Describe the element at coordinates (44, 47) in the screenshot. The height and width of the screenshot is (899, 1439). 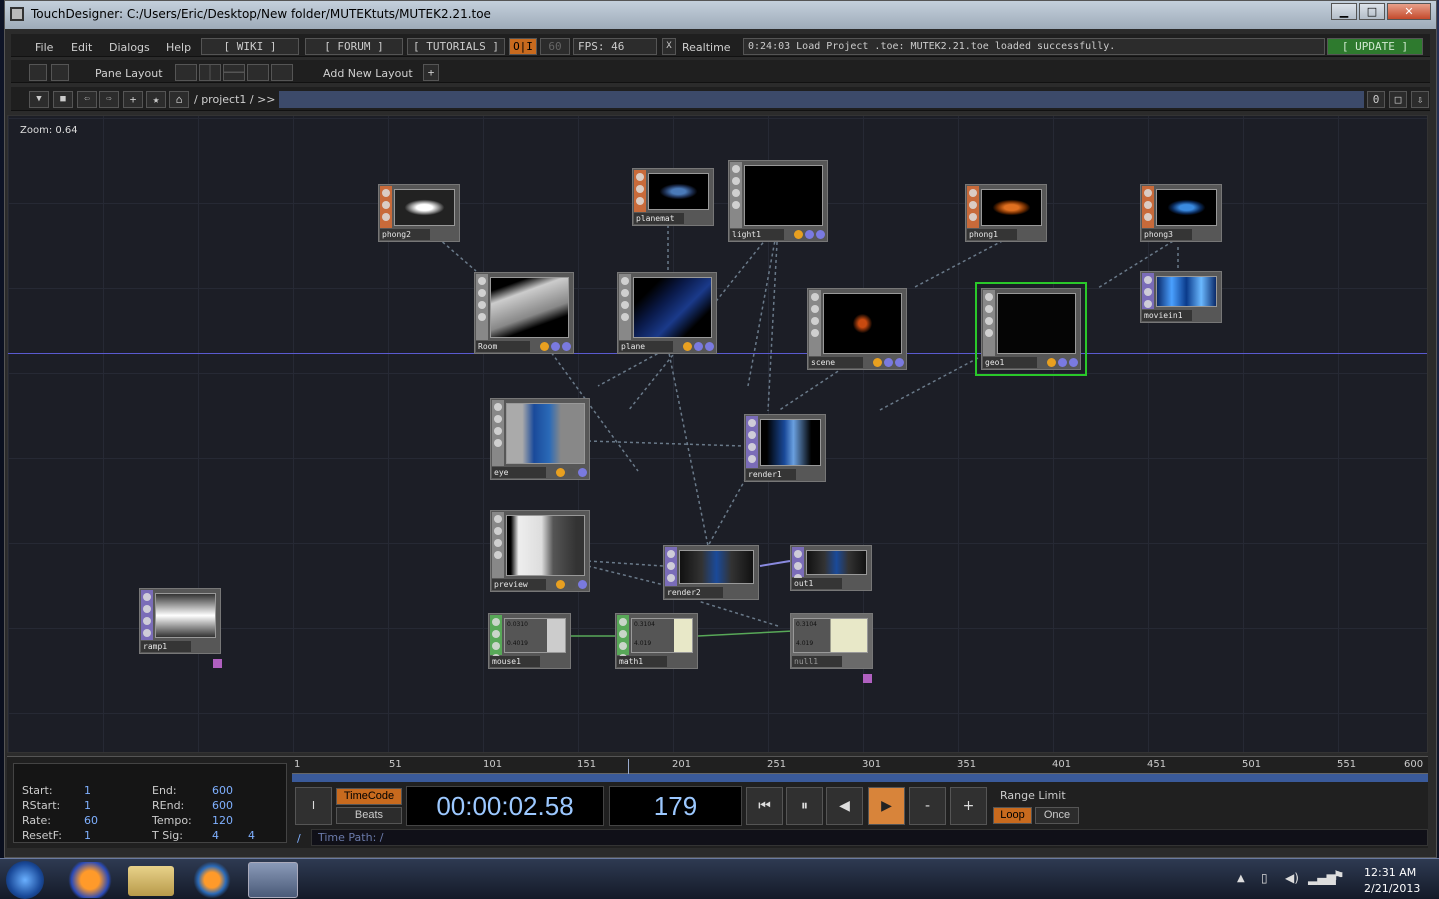
I see `menu-file: File` at that location.